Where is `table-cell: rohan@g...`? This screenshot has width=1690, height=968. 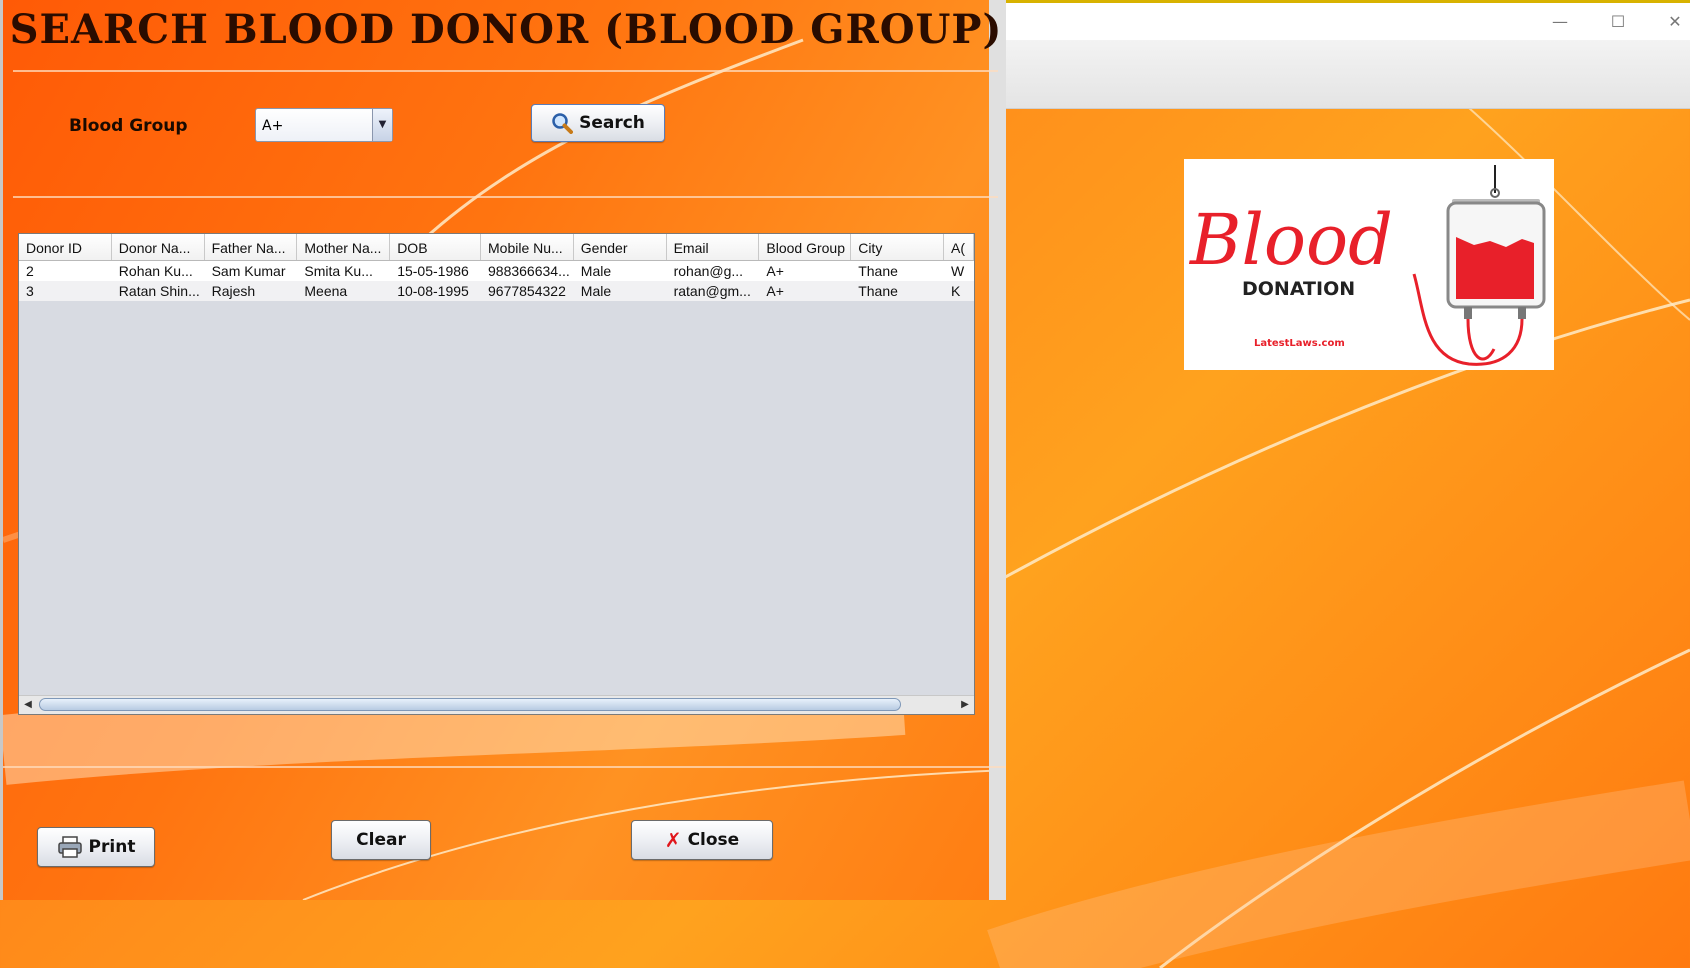 table-cell: rohan@g... is located at coordinates (708, 271).